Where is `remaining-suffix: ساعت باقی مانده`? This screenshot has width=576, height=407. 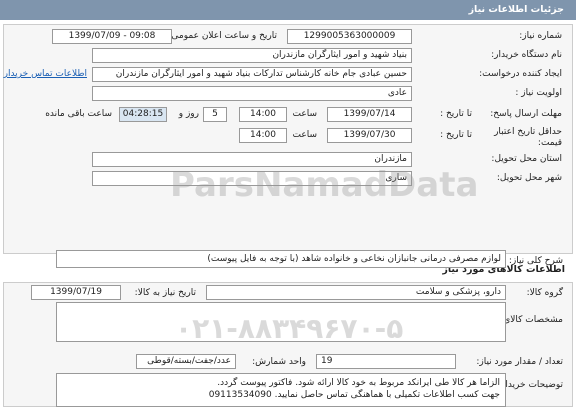
remaining-suffix: ساعت باقی مانده is located at coordinates (78, 114).